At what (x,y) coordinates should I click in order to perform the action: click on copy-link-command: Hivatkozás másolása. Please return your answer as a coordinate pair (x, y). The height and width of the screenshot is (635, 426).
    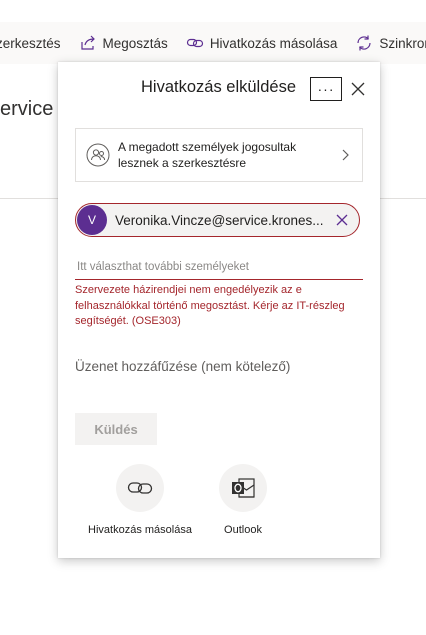
    Looking at the image, I should click on (262, 43).